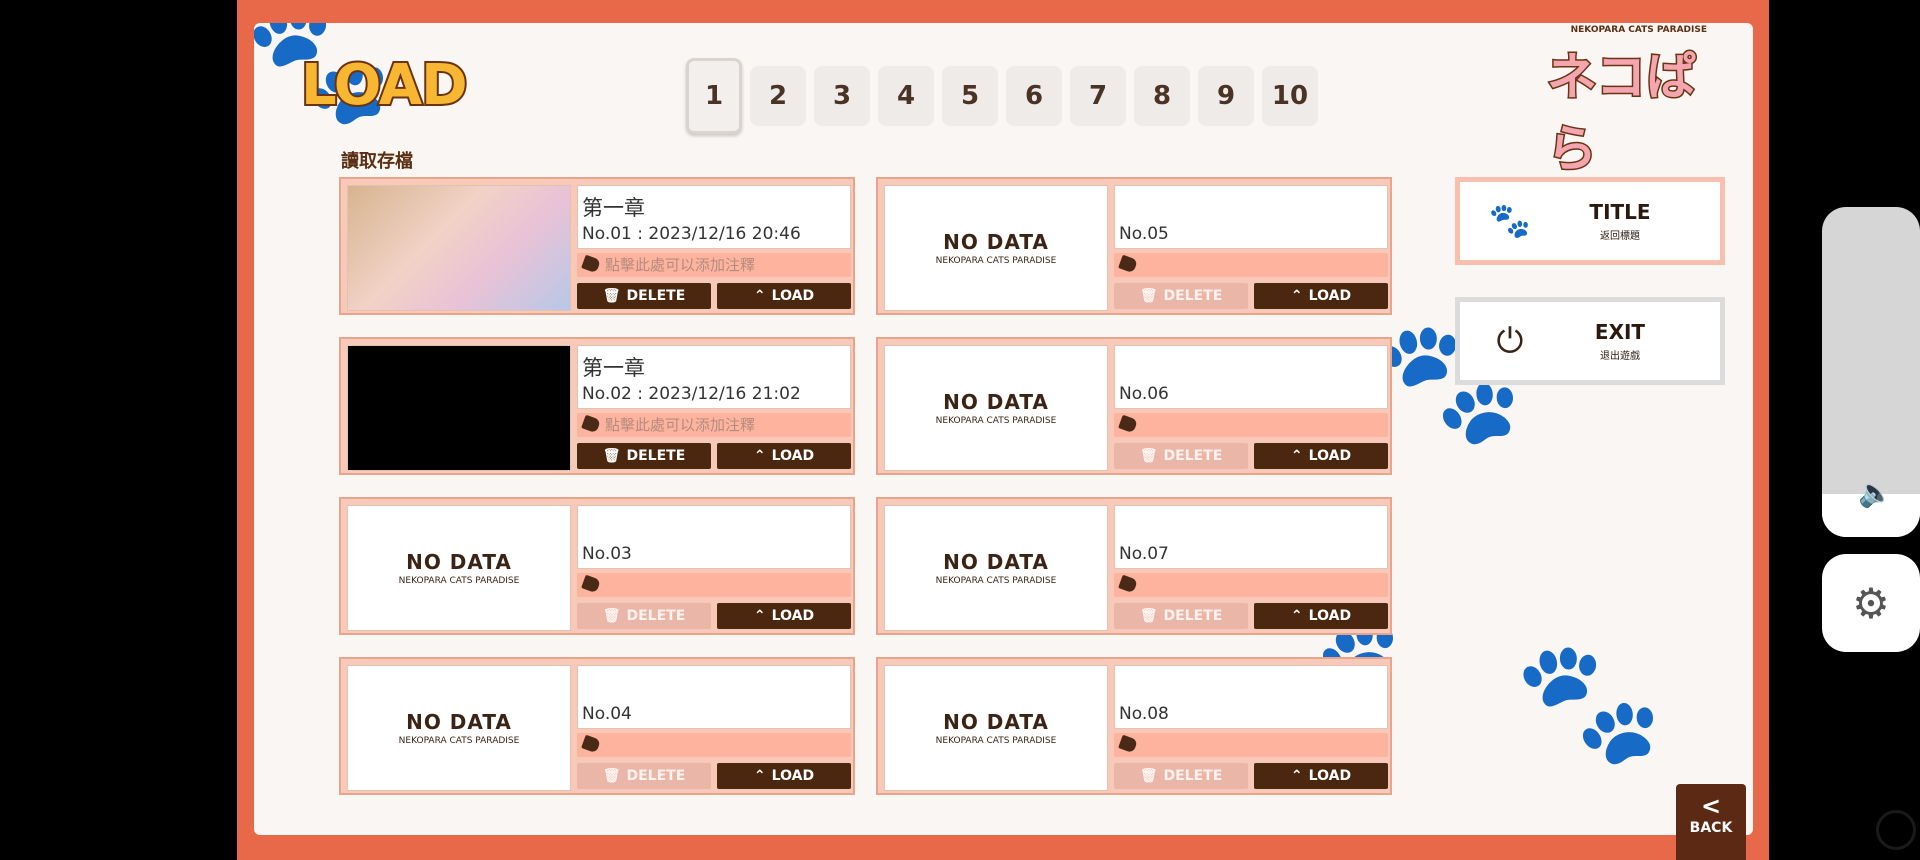 Image resolution: width=1920 pixels, height=860 pixels. Describe the element at coordinates (1622, 113) in the screenshot. I see `brand-name: ネコぱら` at that location.